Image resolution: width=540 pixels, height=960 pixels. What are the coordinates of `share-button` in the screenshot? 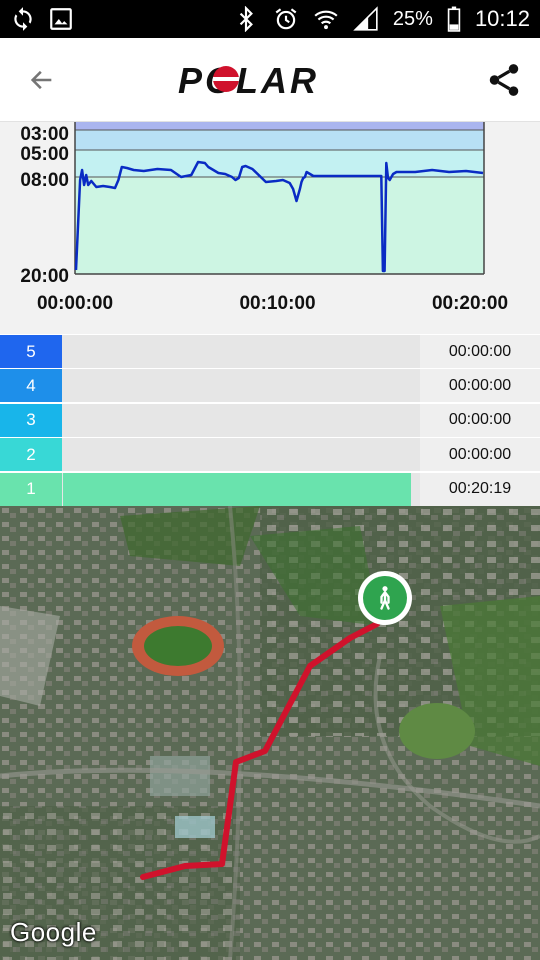 It's located at (504, 80).